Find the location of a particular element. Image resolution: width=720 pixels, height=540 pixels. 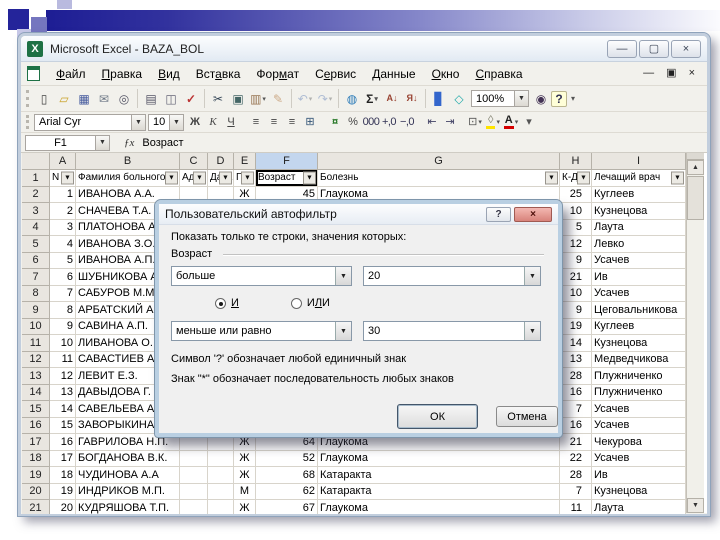

row-header-2: 2 is located at coordinates (36, 194).